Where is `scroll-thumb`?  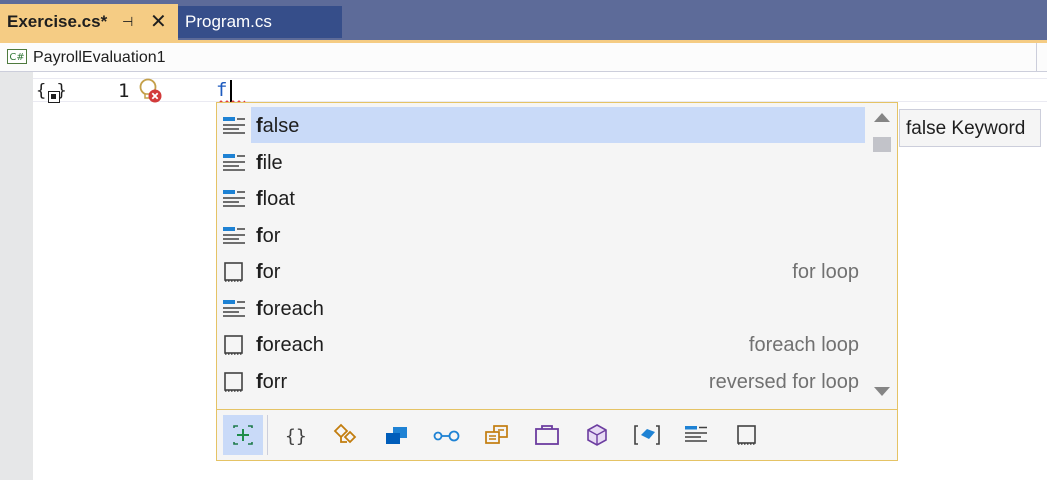
scroll-thumb is located at coordinates (882, 144).